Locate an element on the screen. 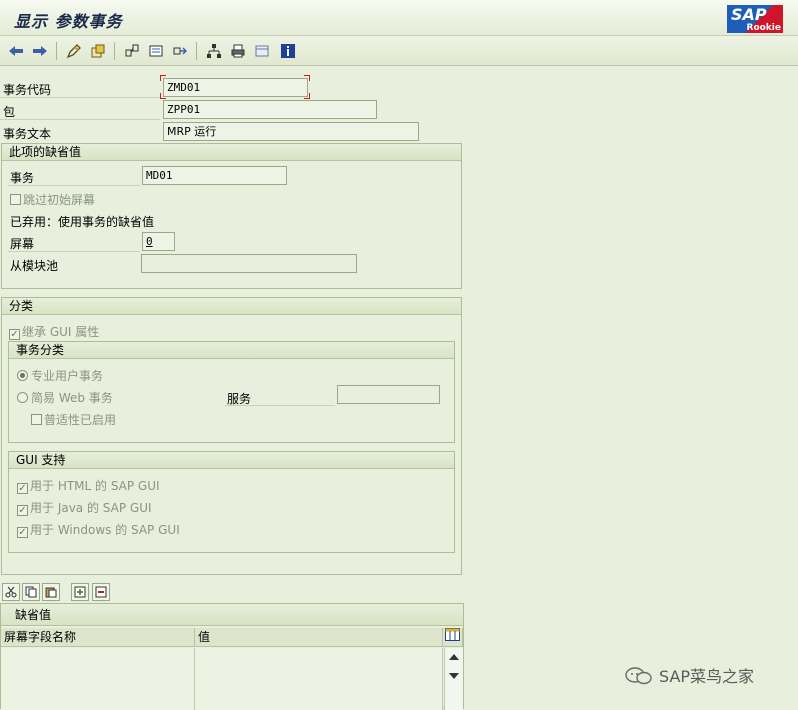 The height and width of the screenshot is (710, 798). col-header-field-name: 屏幕字段名称 is located at coordinates (98, 637).